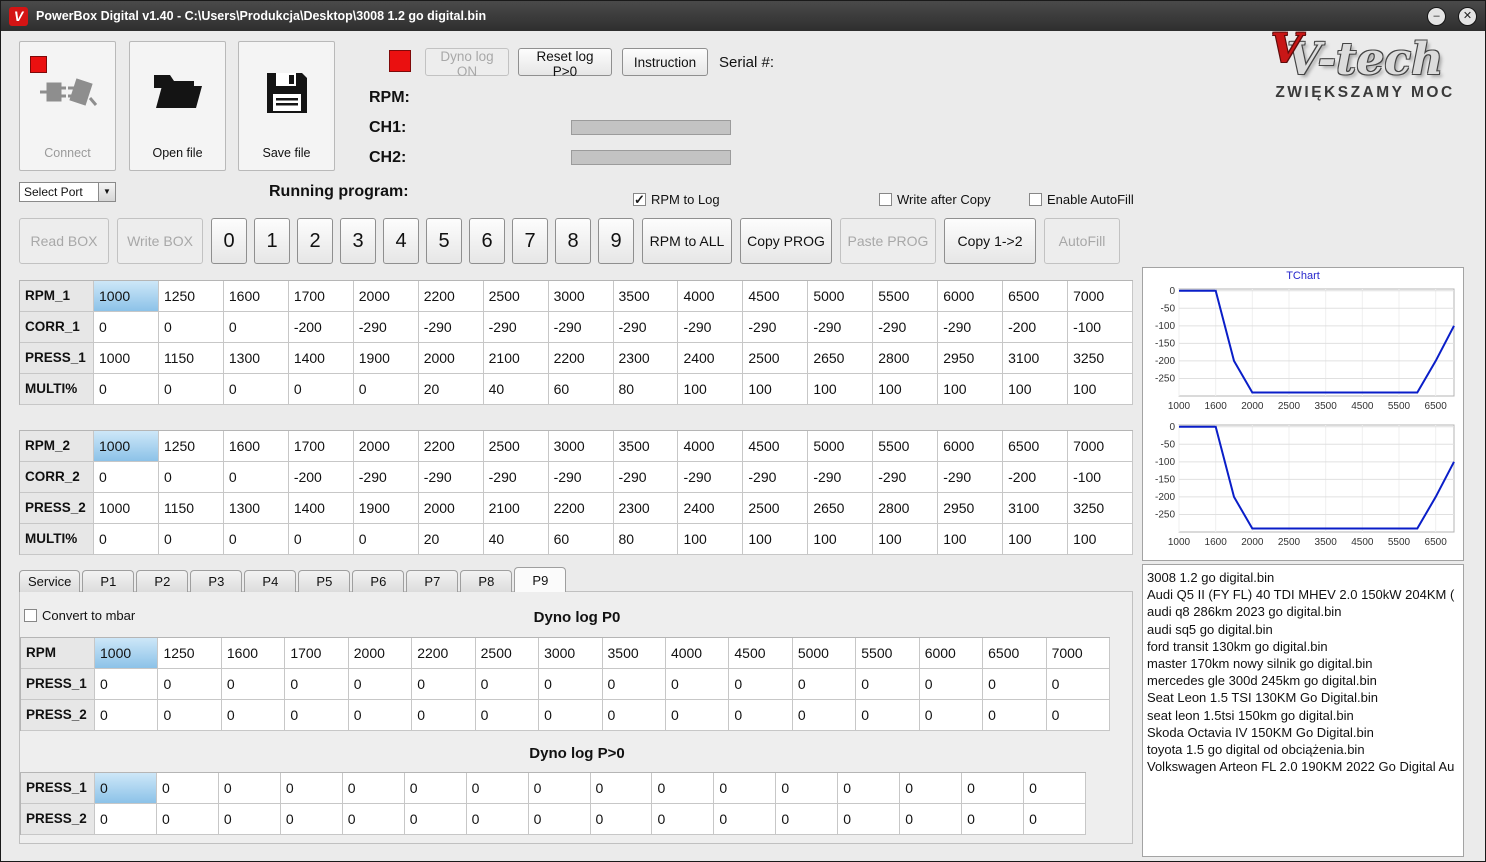 This screenshot has width=1486, height=862. Describe the element at coordinates (191, 508) in the screenshot. I see `table-cell: 1150` at that location.